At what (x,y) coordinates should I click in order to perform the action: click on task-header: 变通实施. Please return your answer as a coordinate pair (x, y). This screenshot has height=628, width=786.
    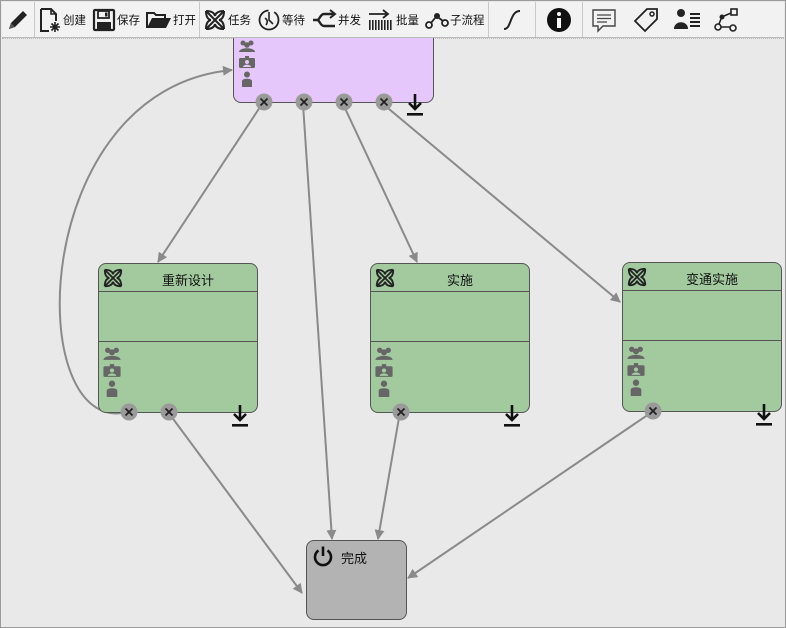
    Looking at the image, I should click on (702, 277).